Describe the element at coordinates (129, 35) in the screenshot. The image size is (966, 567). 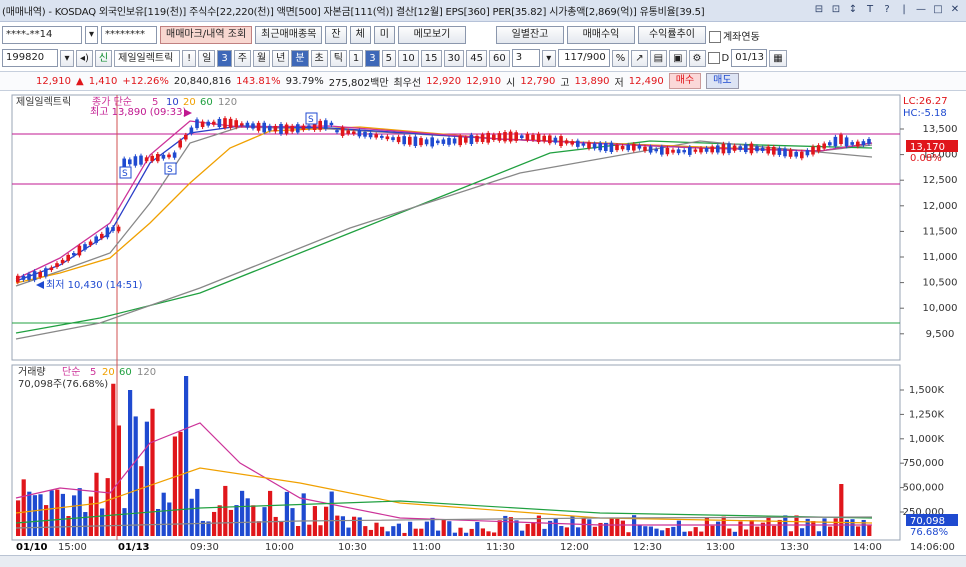
I see `password-field: ********` at that location.